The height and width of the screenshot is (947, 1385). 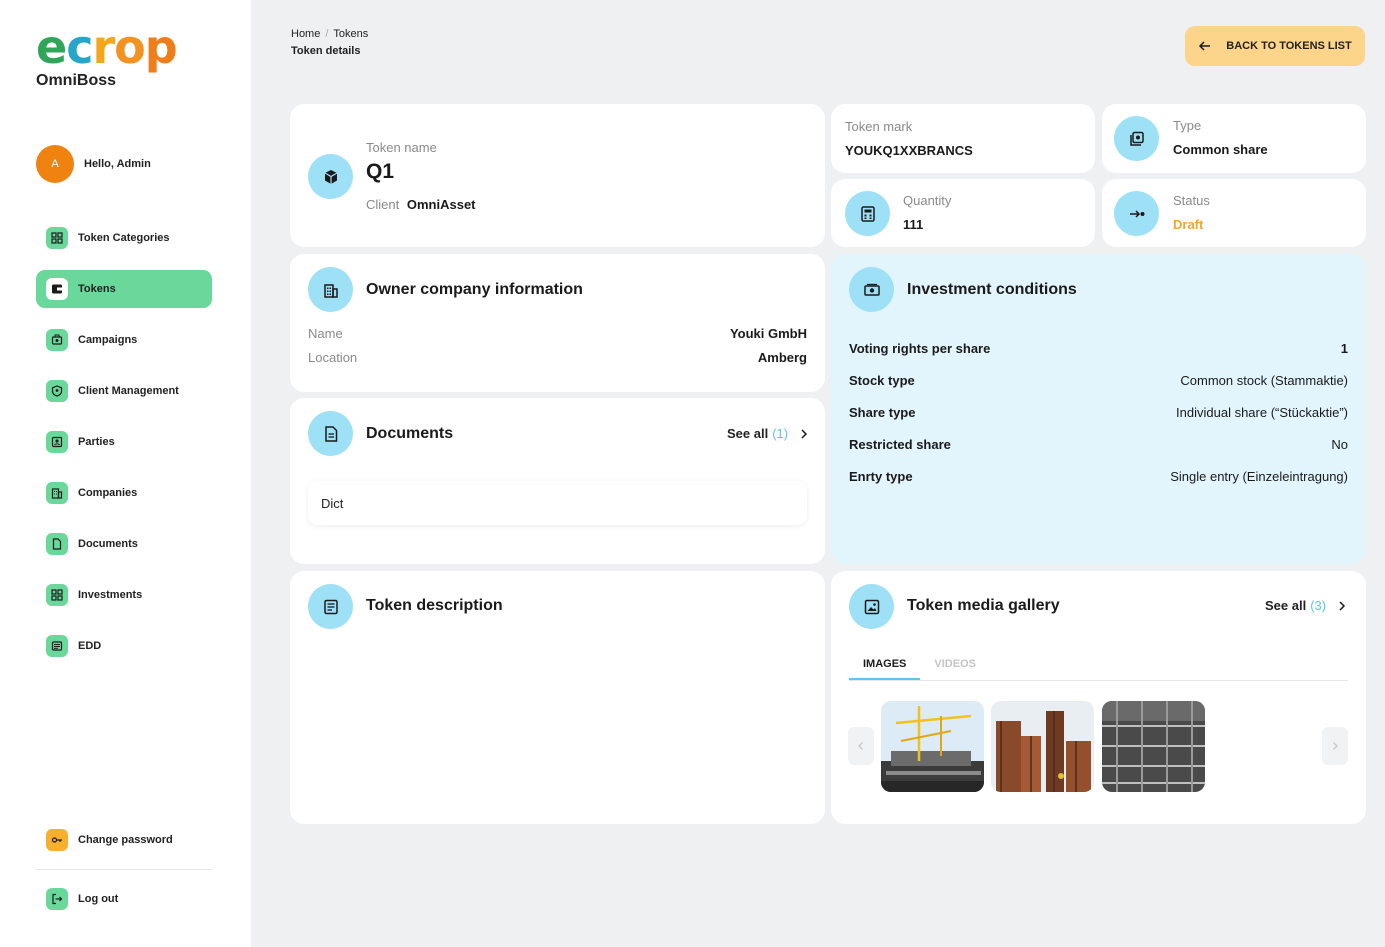 What do you see at coordinates (1098, 380) in the screenshot?
I see `investment-row-stock-type: Stock type Common stock (Stammaktie)` at bounding box center [1098, 380].